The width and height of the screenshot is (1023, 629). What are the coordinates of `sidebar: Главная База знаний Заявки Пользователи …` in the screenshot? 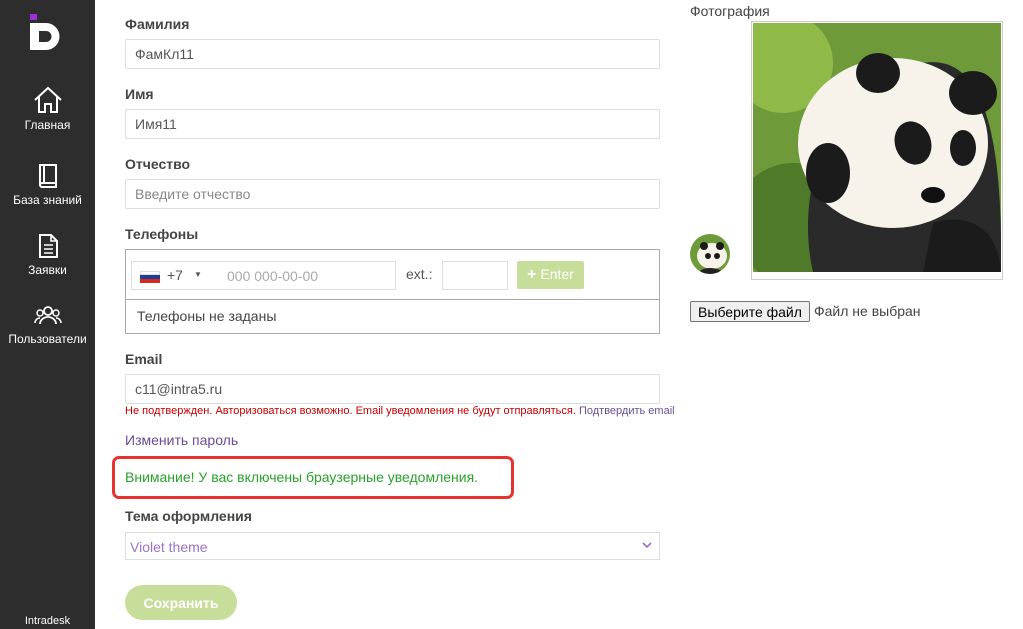 It's located at (47, 314).